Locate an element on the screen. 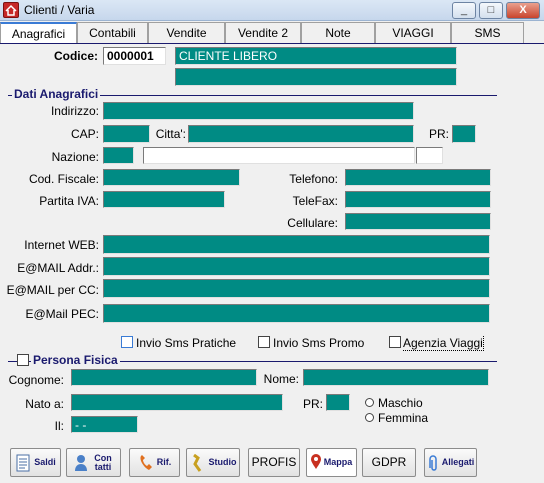  nato-pr-label: PR: is located at coordinates (312, 404).